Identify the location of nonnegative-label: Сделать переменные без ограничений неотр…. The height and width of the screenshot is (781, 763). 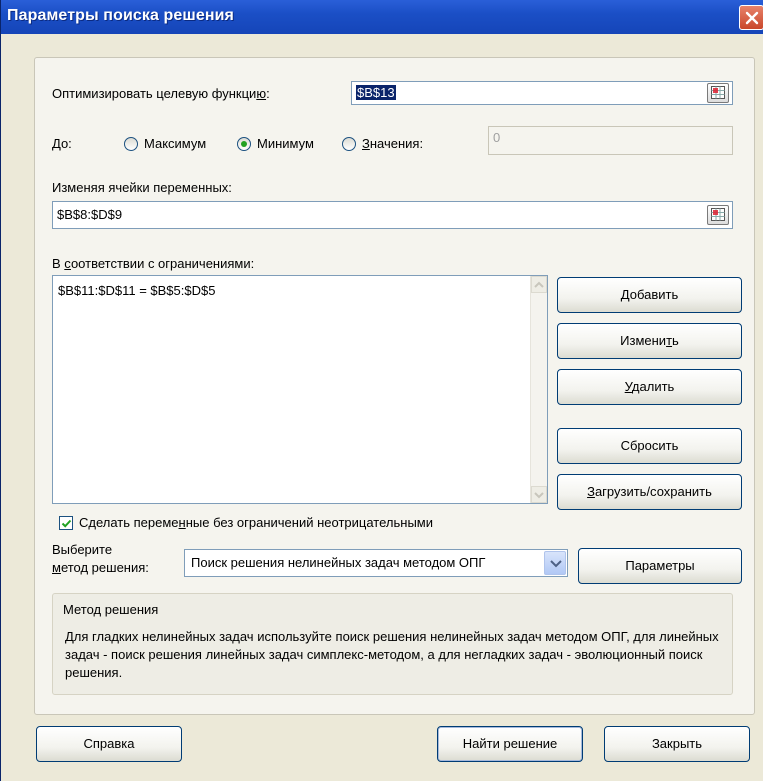
(256, 522).